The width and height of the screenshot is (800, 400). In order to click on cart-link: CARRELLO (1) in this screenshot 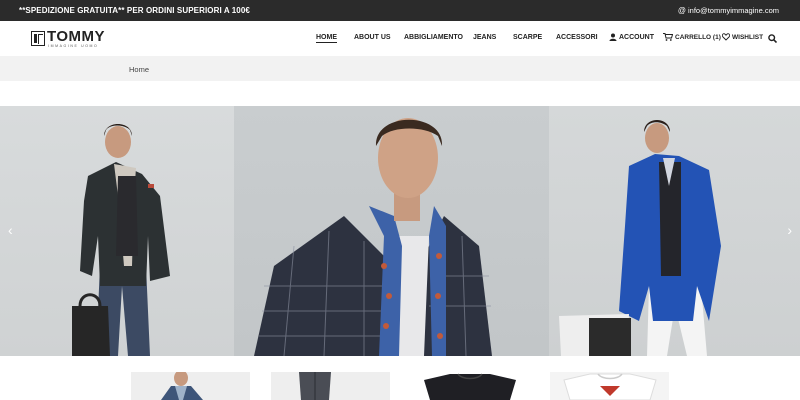, I will do `click(692, 37)`.